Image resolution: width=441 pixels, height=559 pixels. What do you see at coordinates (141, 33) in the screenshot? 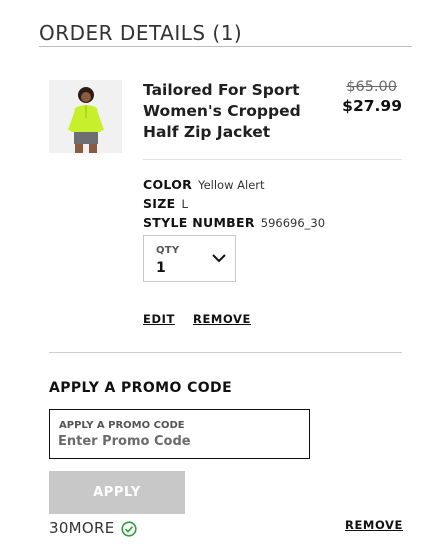
I see `order-details-title: ORDER DETAILS (1)` at bounding box center [141, 33].